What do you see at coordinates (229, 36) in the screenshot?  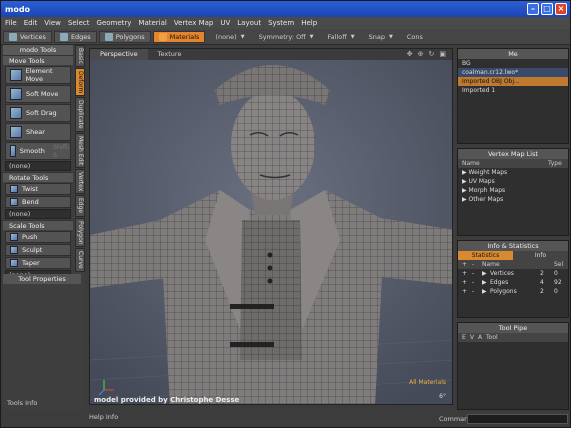 I see `material-dropdown: (none) ▼` at bounding box center [229, 36].